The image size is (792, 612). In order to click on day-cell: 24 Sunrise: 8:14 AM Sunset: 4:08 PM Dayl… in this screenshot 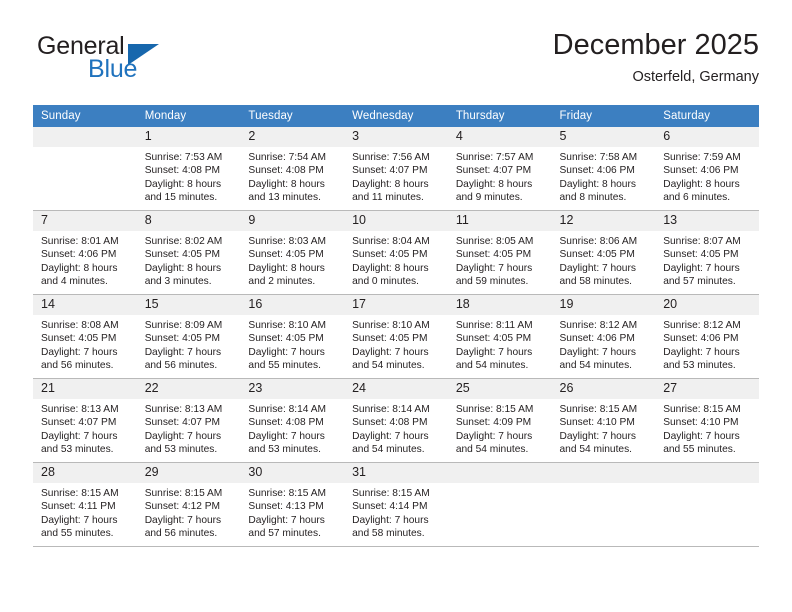, I will do `click(396, 420)`.